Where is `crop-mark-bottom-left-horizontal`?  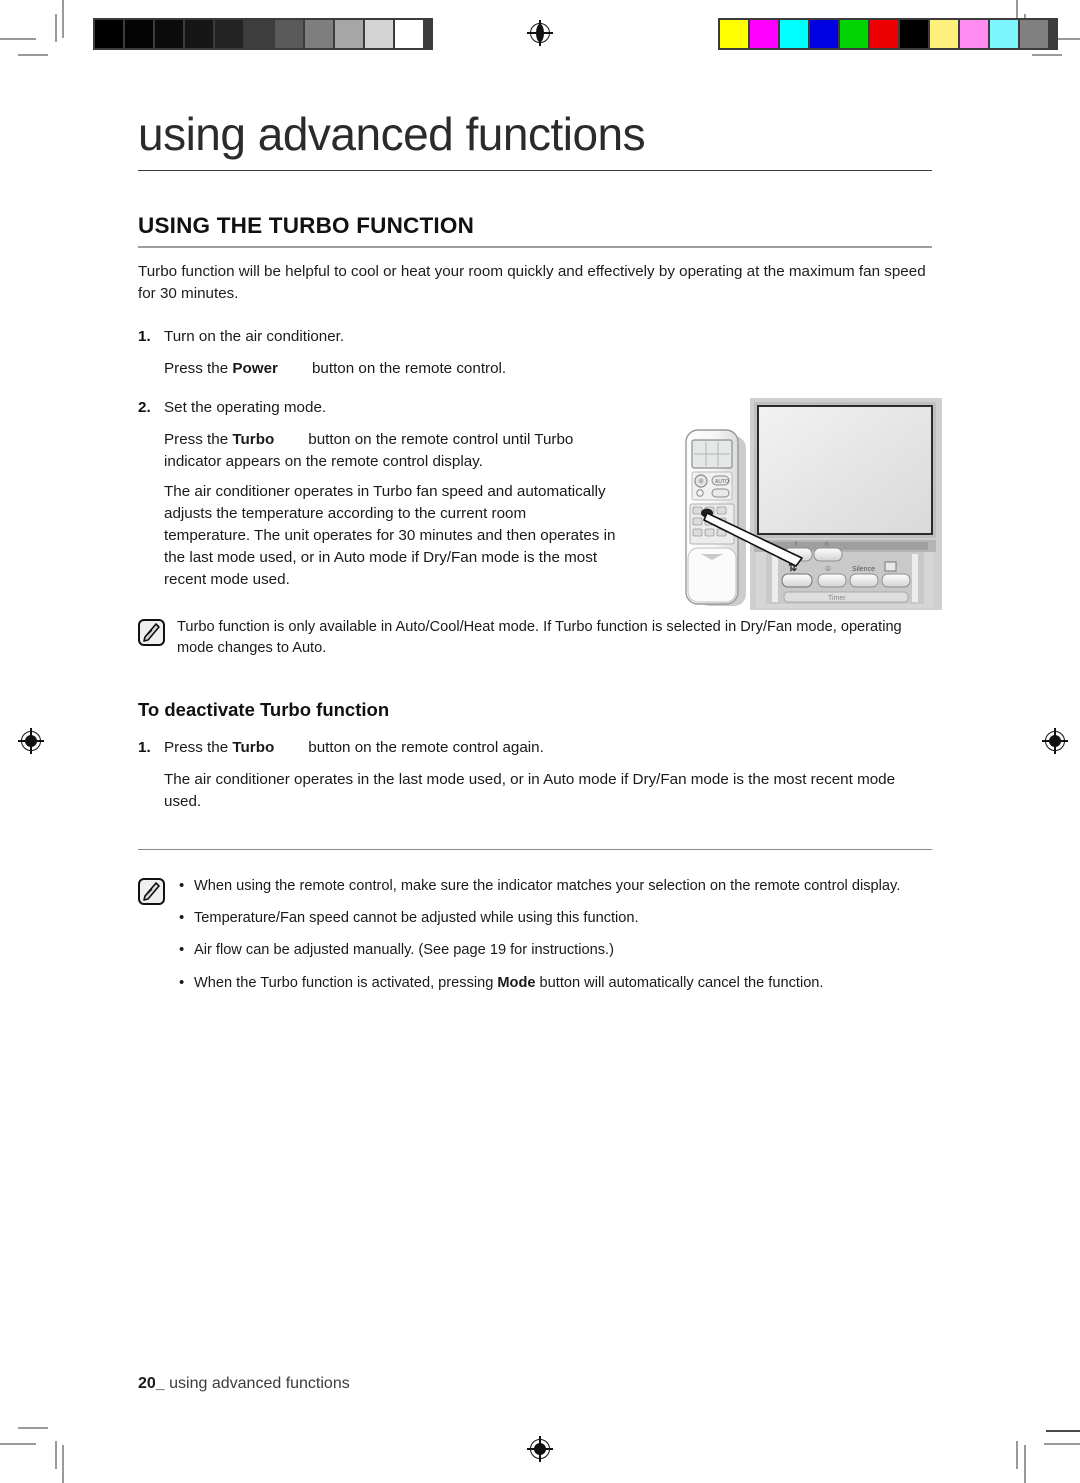
crop-mark-bottom-left-horizontal is located at coordinates (18, 1444).